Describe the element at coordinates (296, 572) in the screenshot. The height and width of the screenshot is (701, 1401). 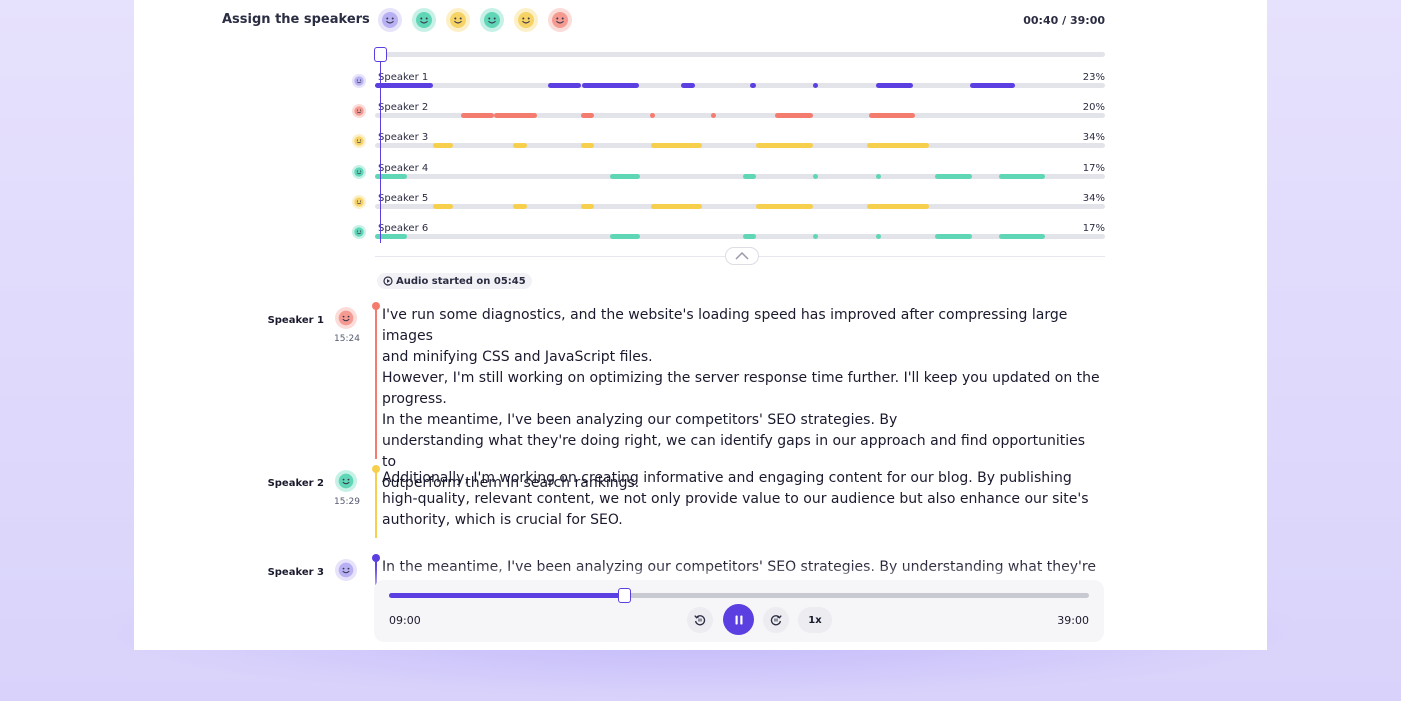
I see `entry-speaker-name: Speaker 3` at that location.